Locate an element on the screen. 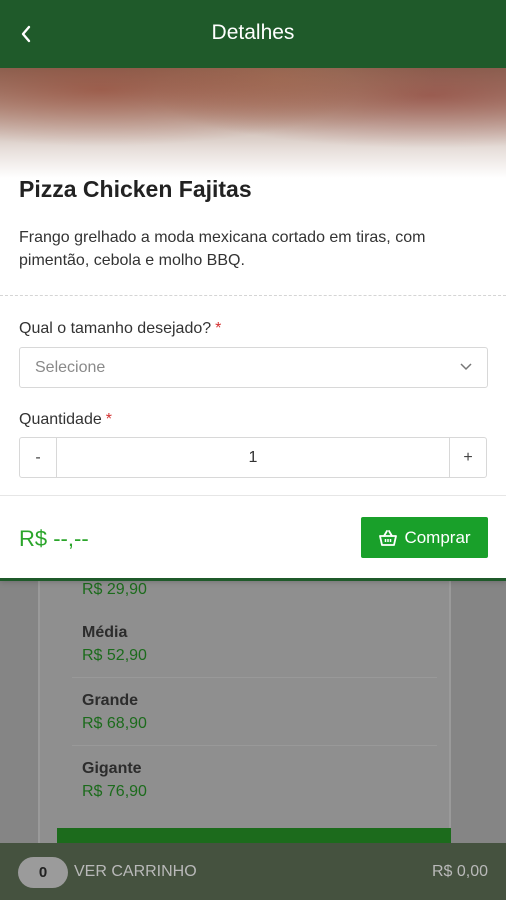  size-select: Selecione is located at coordinates (253, 367).